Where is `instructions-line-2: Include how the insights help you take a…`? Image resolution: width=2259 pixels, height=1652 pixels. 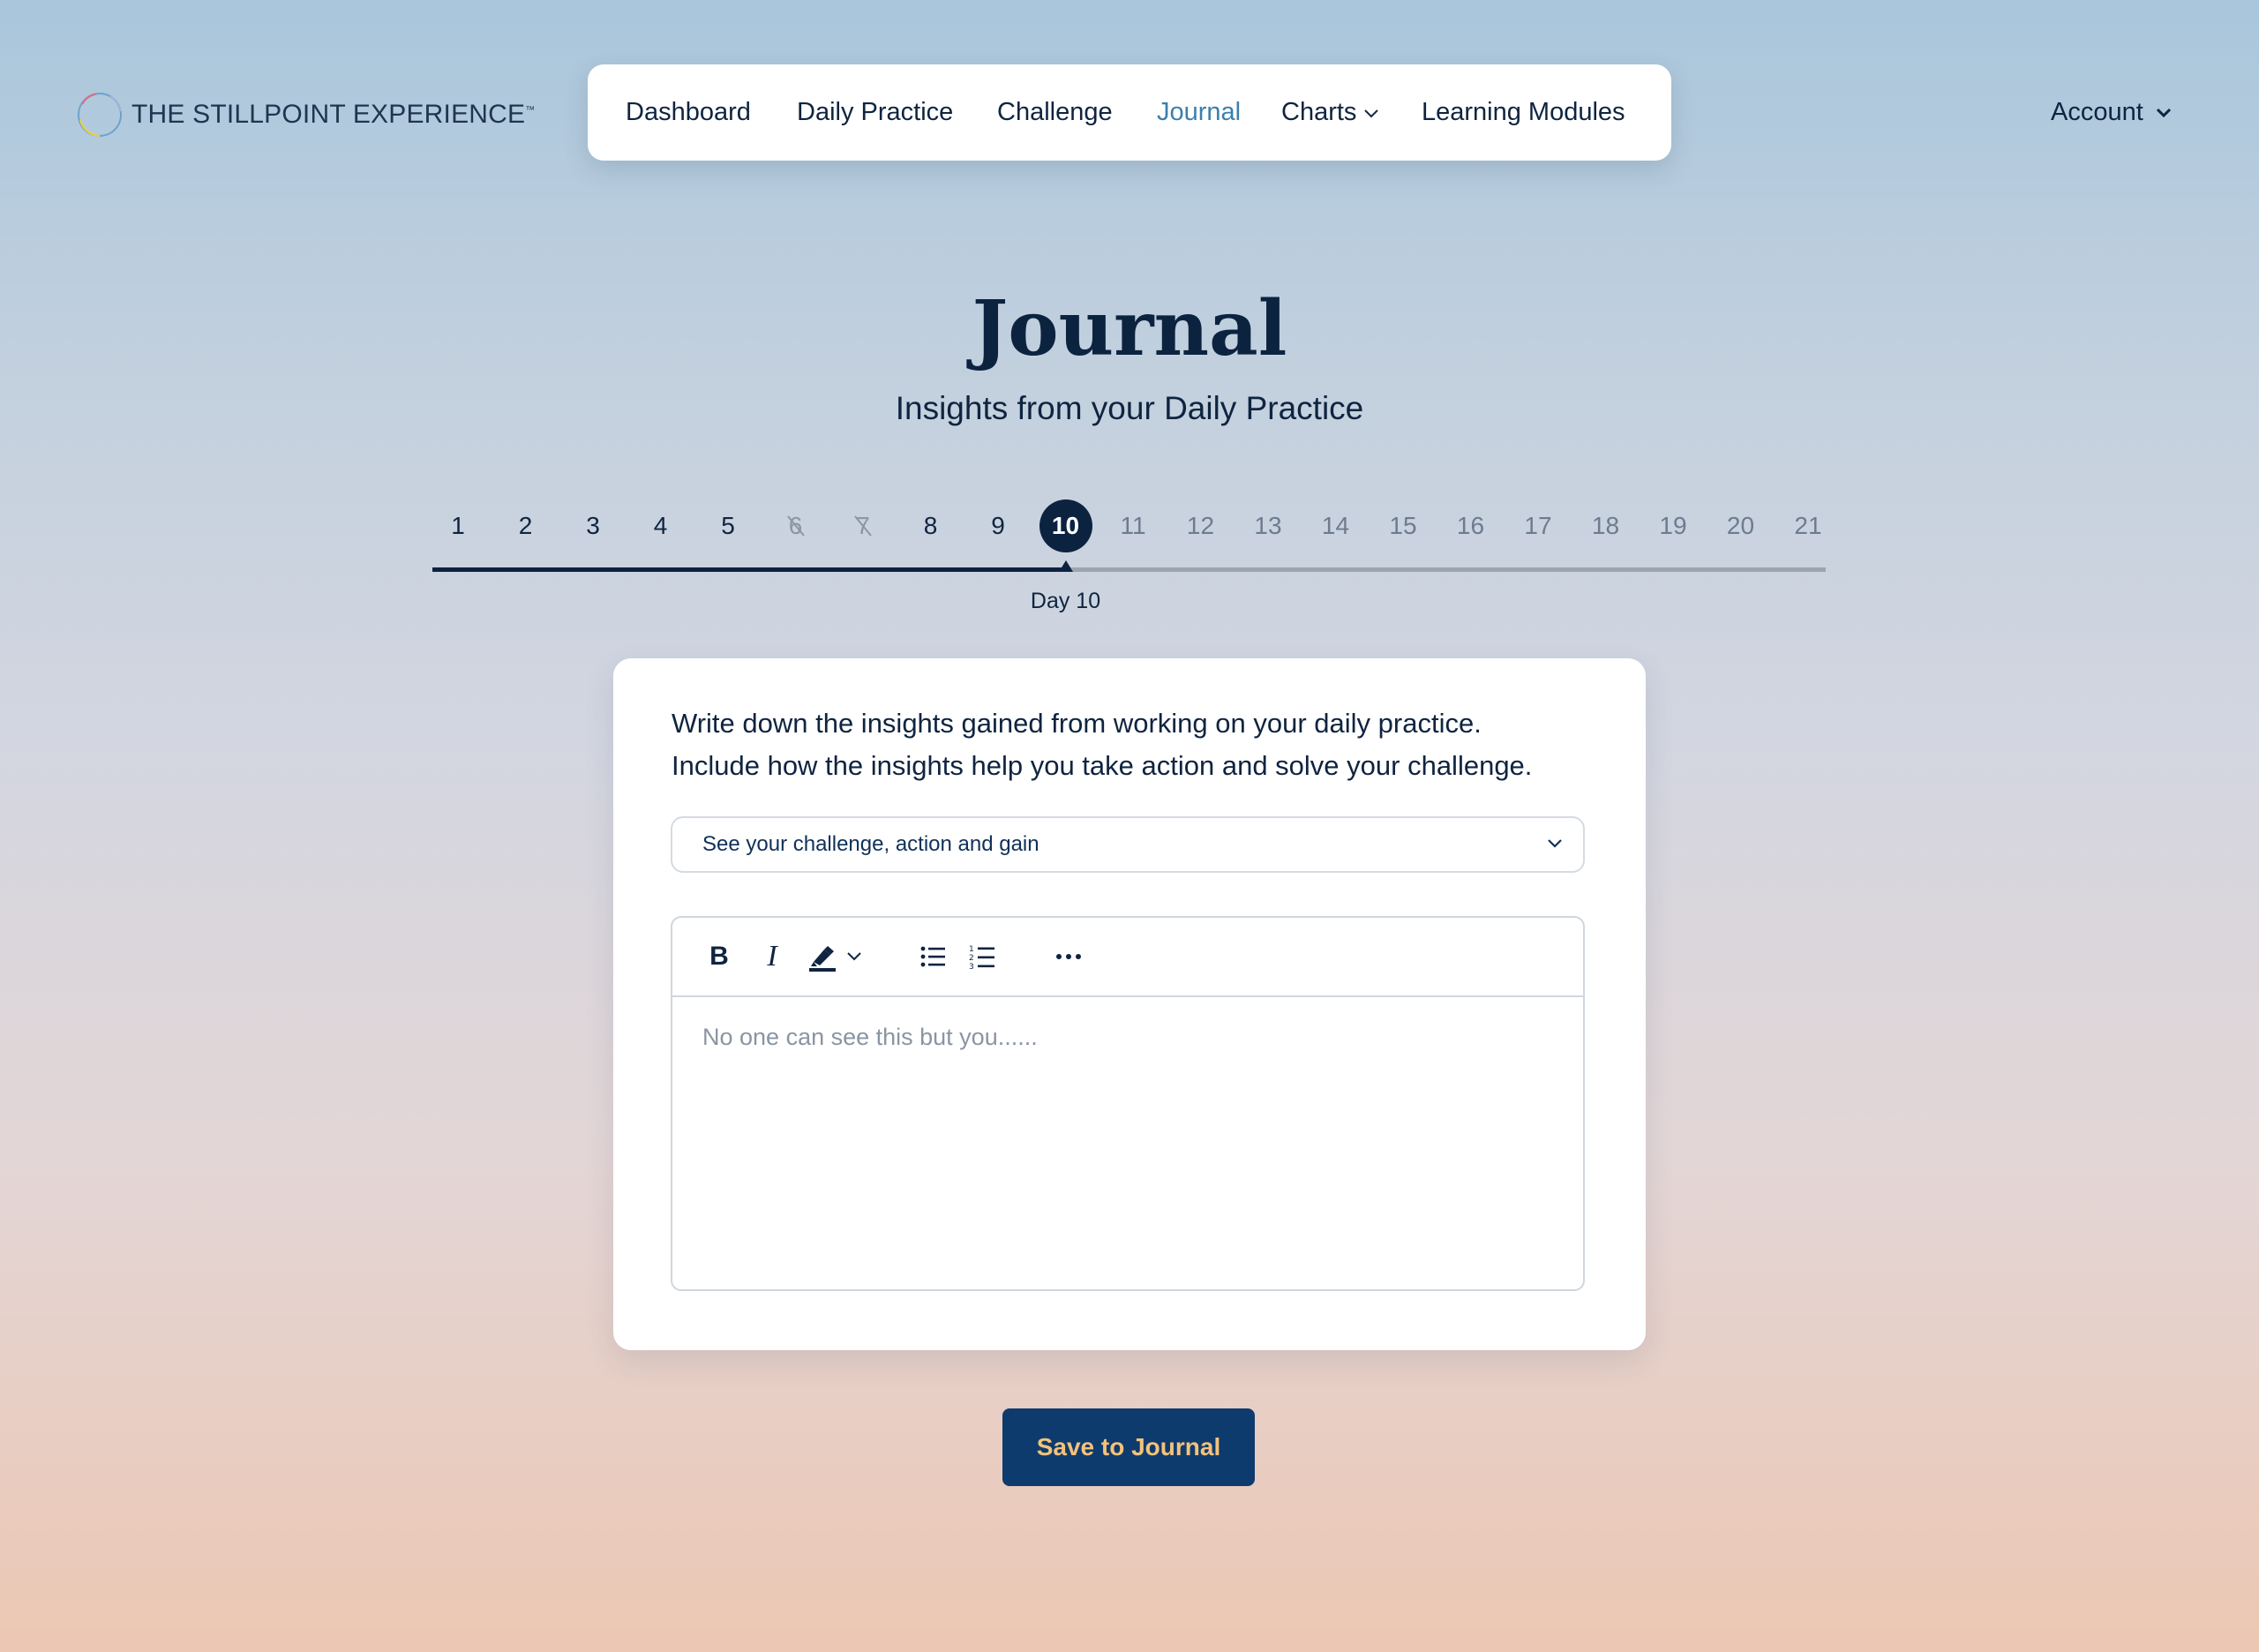
instructions-line-2: Include how the insights help you take a… is located at coordinates (1102, 765).